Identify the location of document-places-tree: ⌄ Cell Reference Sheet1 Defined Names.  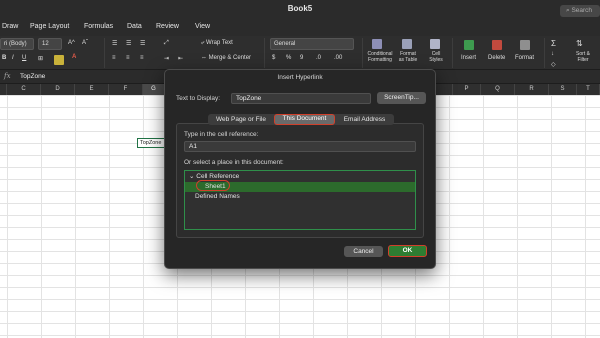
(300, 200).